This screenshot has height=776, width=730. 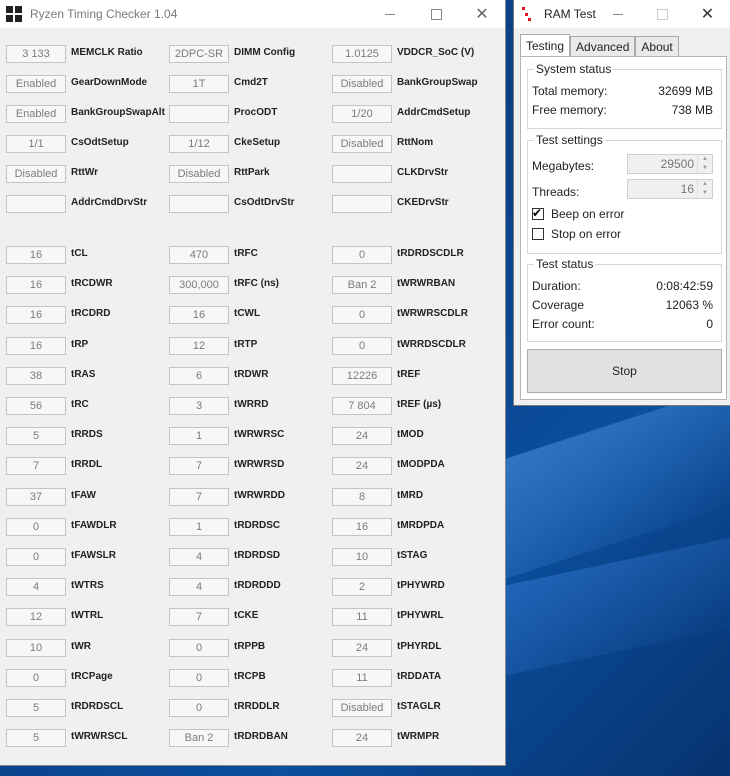 What do you see at coordinates (199, 84) in the screenshot?
I see `timing-value-box: 1T` at bounding box center [199, 84].